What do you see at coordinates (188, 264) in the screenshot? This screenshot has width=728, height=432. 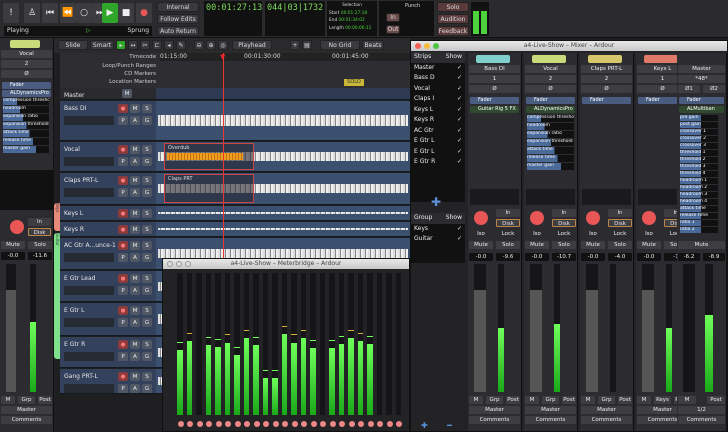 I see `zoom-icon` at bounding box center [188, 264].